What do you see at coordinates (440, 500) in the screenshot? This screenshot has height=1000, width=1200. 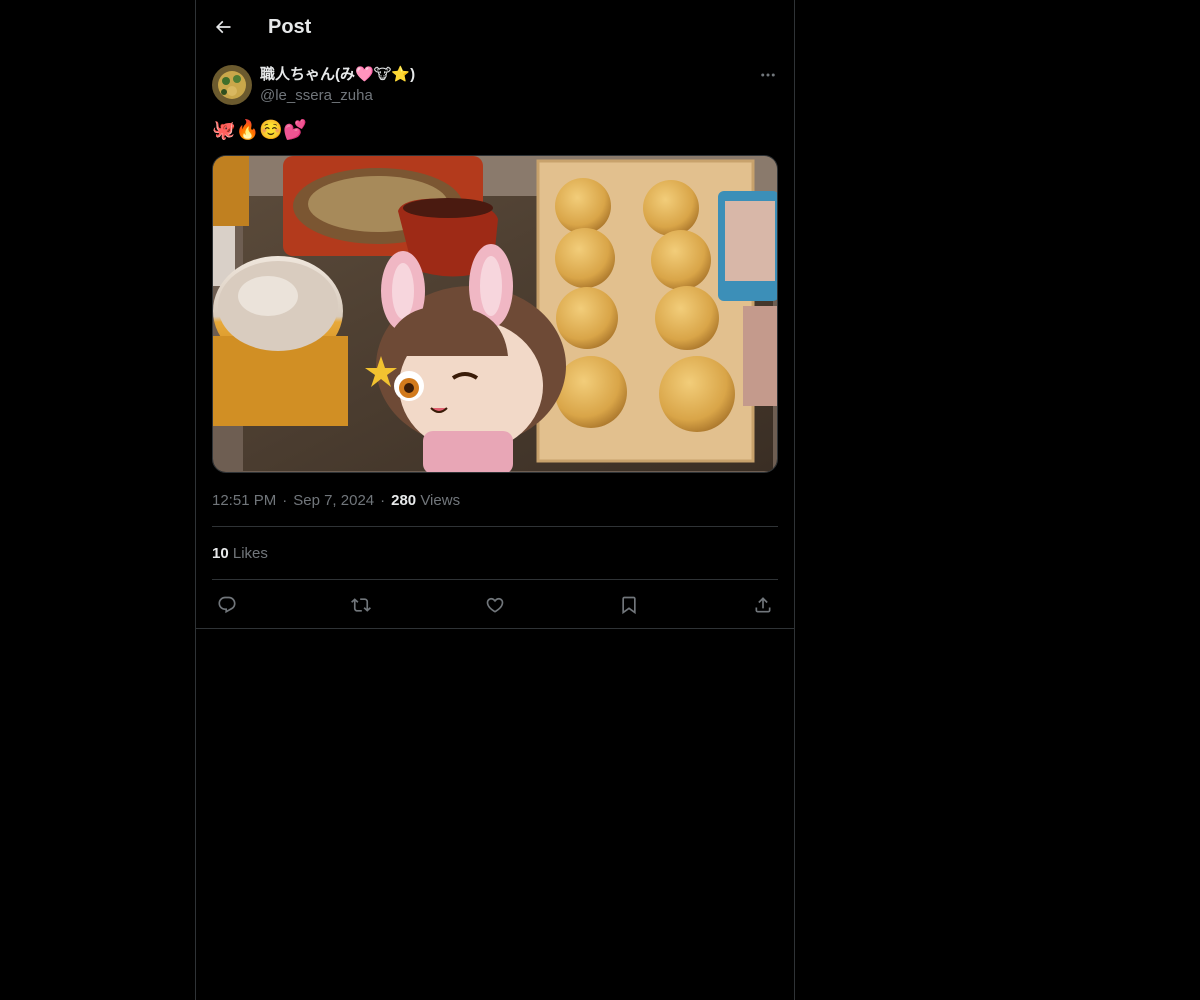 I see `views-label: Views` at bounding box center [440, 500].